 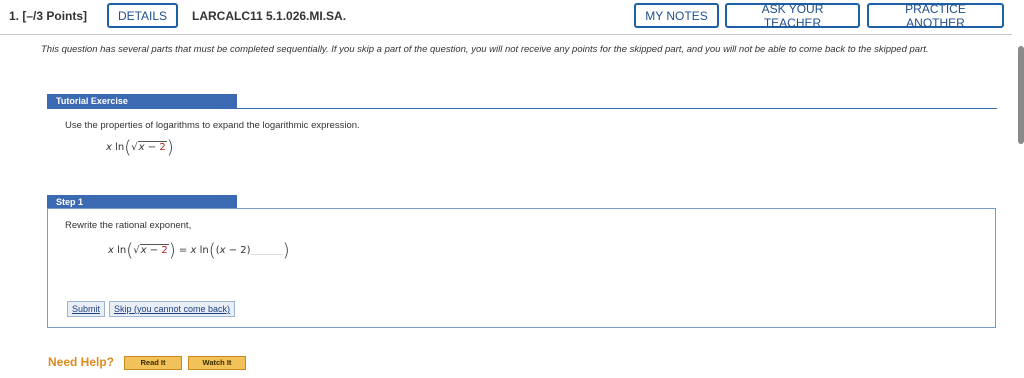 I want to click on points-label: [–/3 Points], so click(x=55, y=16).